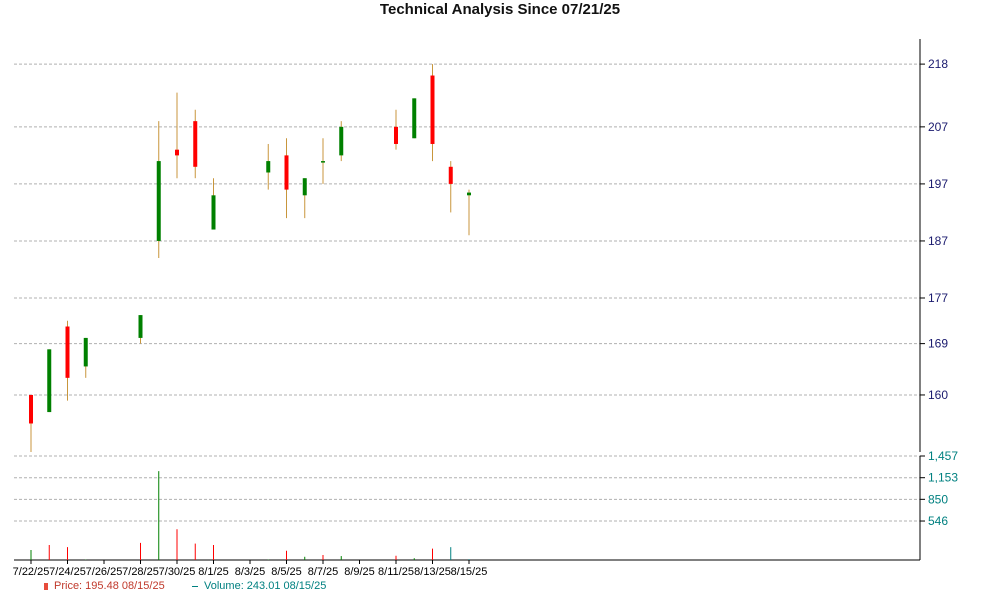 The height and width of the screenshot is (600, 1000). What do you see at coordinates (323, 572) in the screenshot?
I see `date-tick-label: 8/7/25` at bounding box center [323, 572].